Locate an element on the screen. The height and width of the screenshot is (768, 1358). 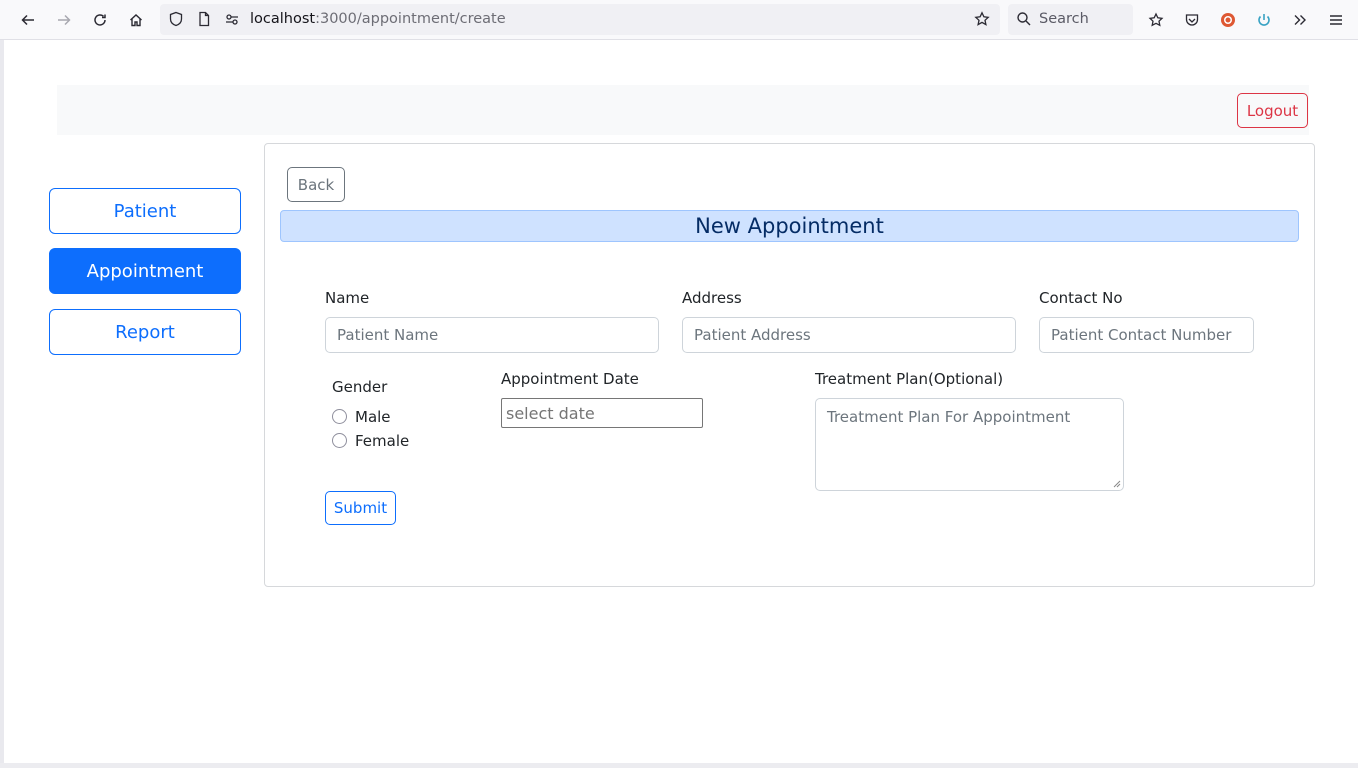
gender-male-radio is located at coordinates (339, 416).